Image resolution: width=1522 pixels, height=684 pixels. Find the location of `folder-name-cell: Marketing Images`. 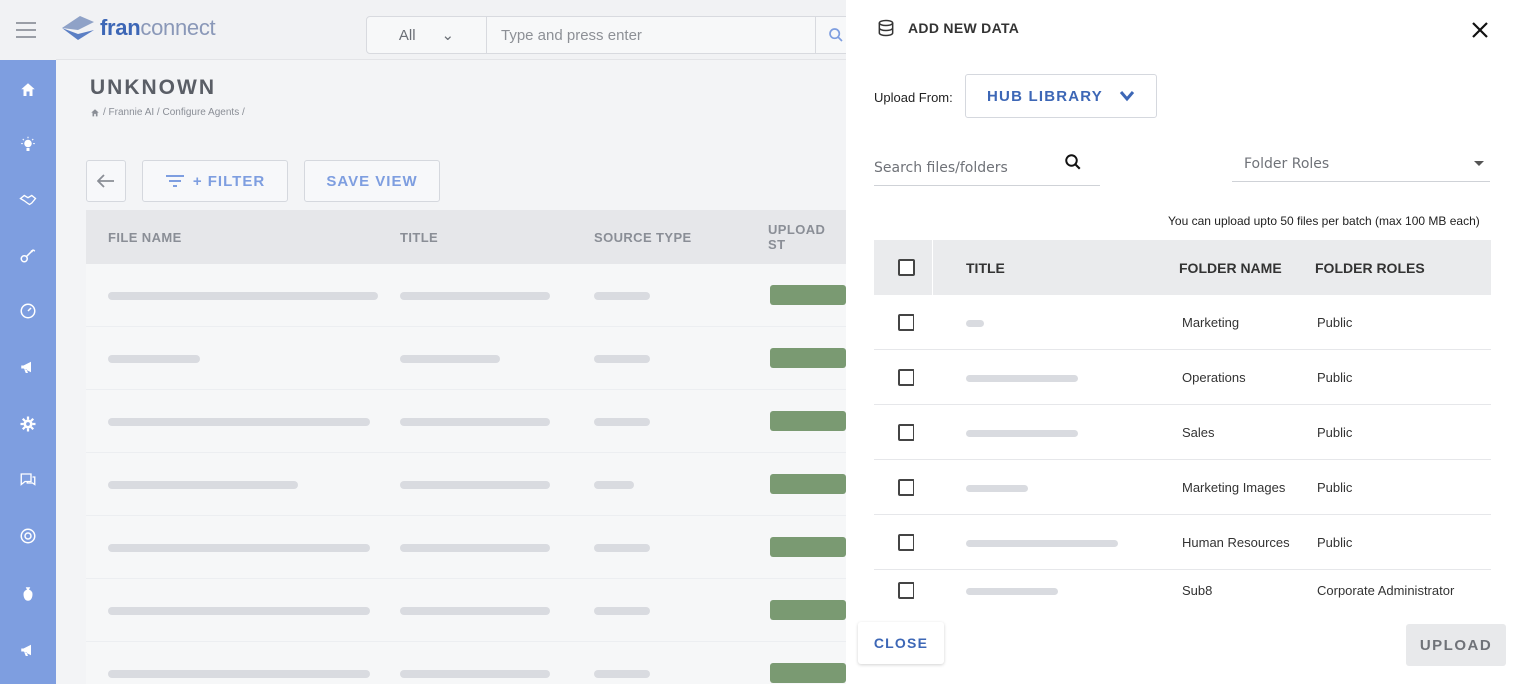

folder-name-cell: Marketing Images is located at coordinates (1234, 487).